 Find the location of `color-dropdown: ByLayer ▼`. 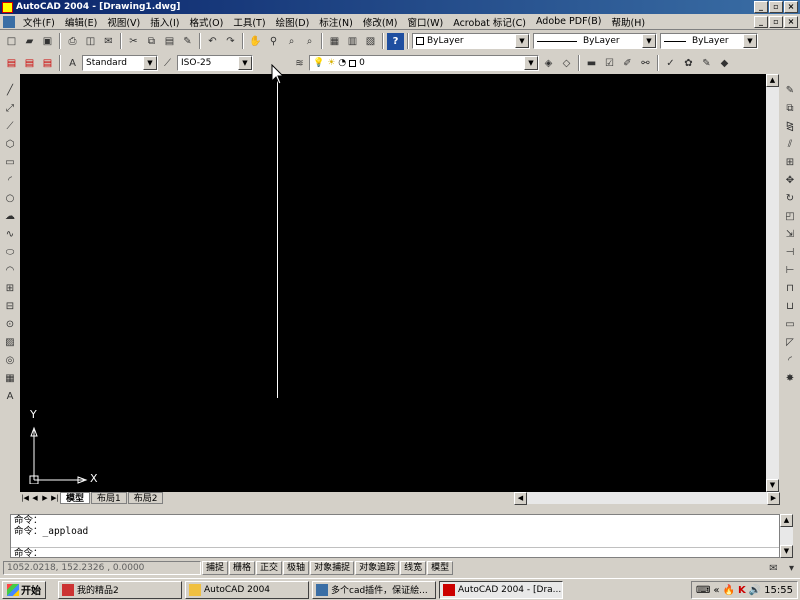

color-dropdown: ByLayer ▼ is located at coordinates (471, 41).